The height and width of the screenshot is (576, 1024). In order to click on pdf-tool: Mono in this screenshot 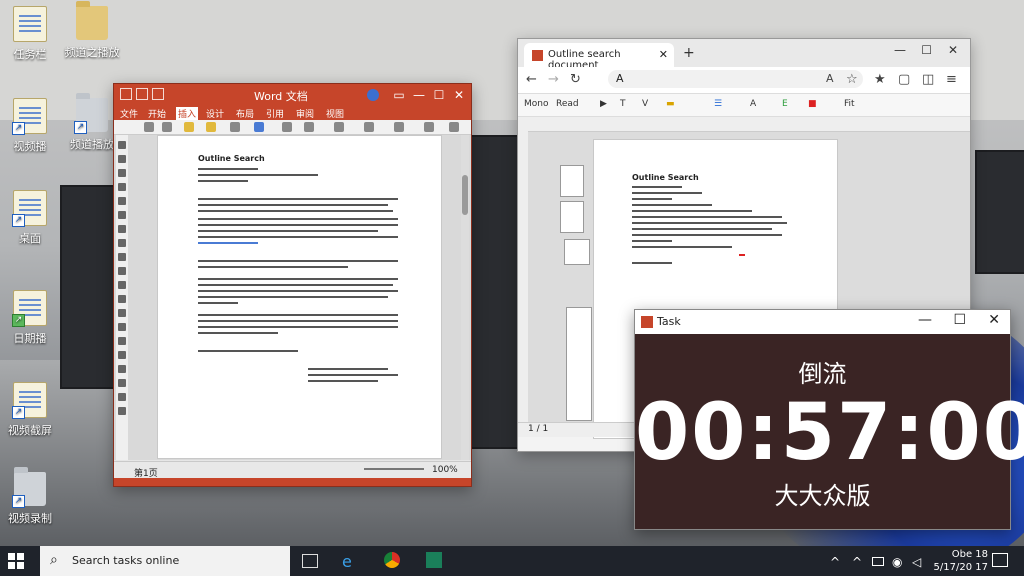, I will do `click(536, 104)`.